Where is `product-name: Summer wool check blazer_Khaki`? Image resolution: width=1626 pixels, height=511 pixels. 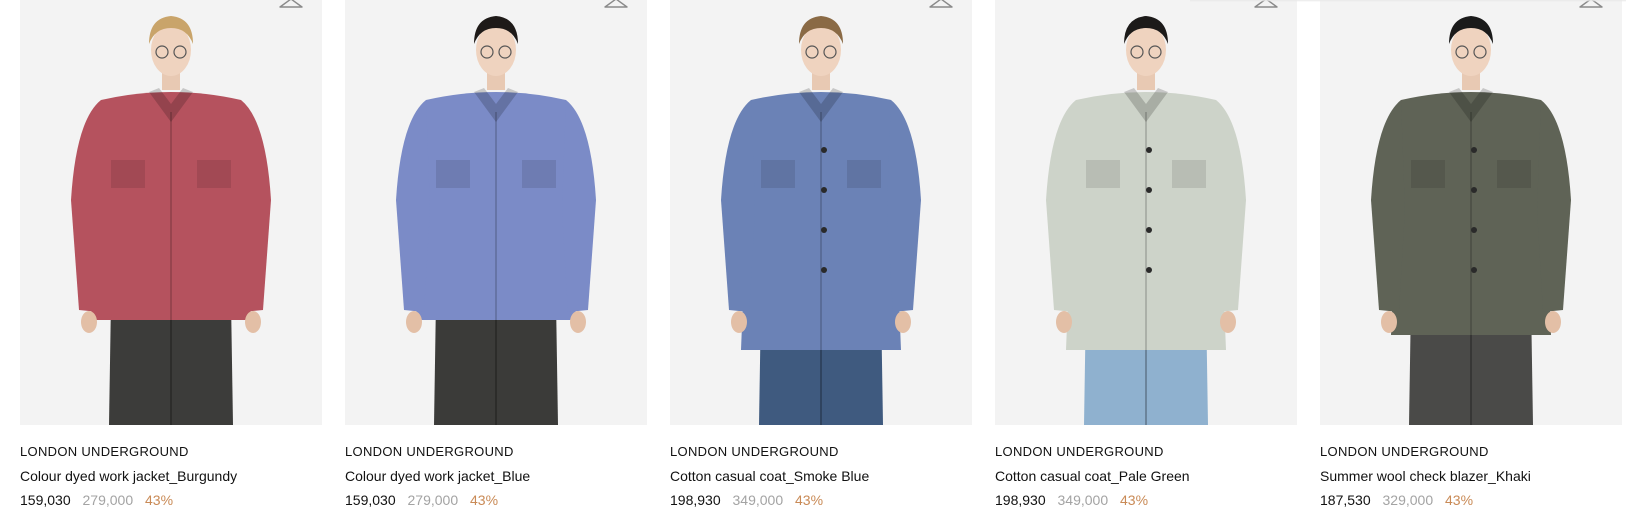
product-name: Summer wool check blazer_Khaki is located at coordinates (1471, 476).